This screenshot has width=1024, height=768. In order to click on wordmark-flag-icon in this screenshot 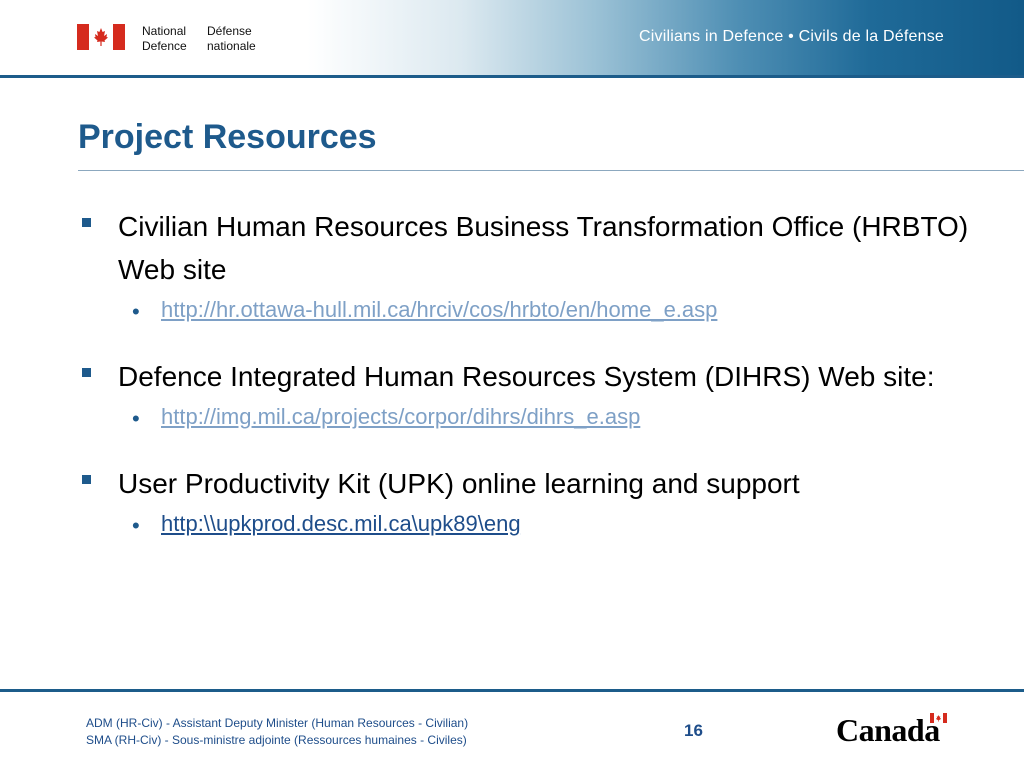, I will do `click(938, 718)`.